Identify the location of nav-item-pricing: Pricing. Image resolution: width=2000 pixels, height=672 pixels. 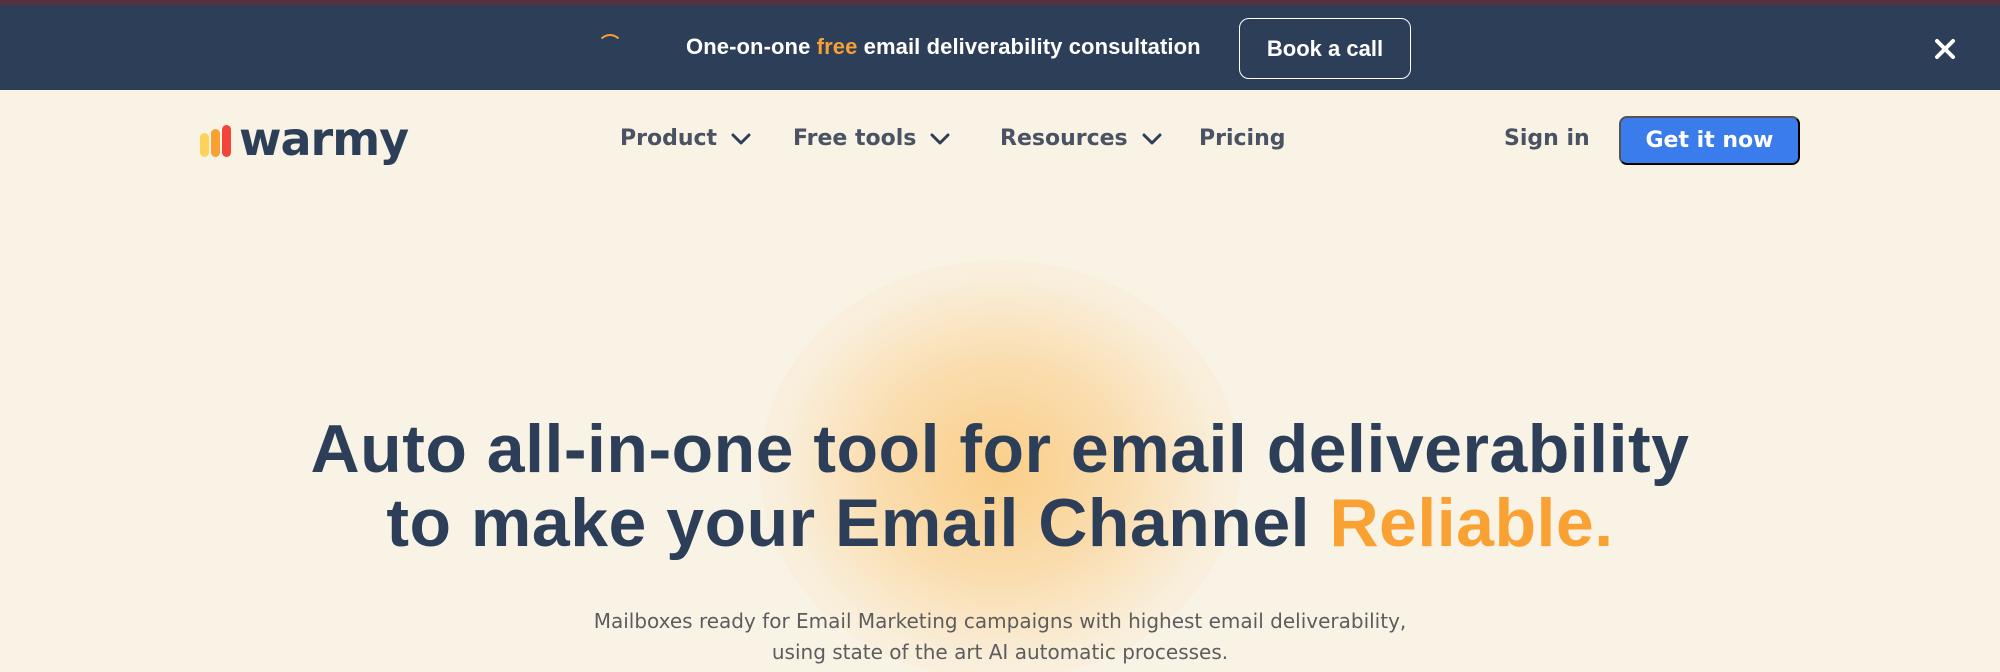
(1242, 138).